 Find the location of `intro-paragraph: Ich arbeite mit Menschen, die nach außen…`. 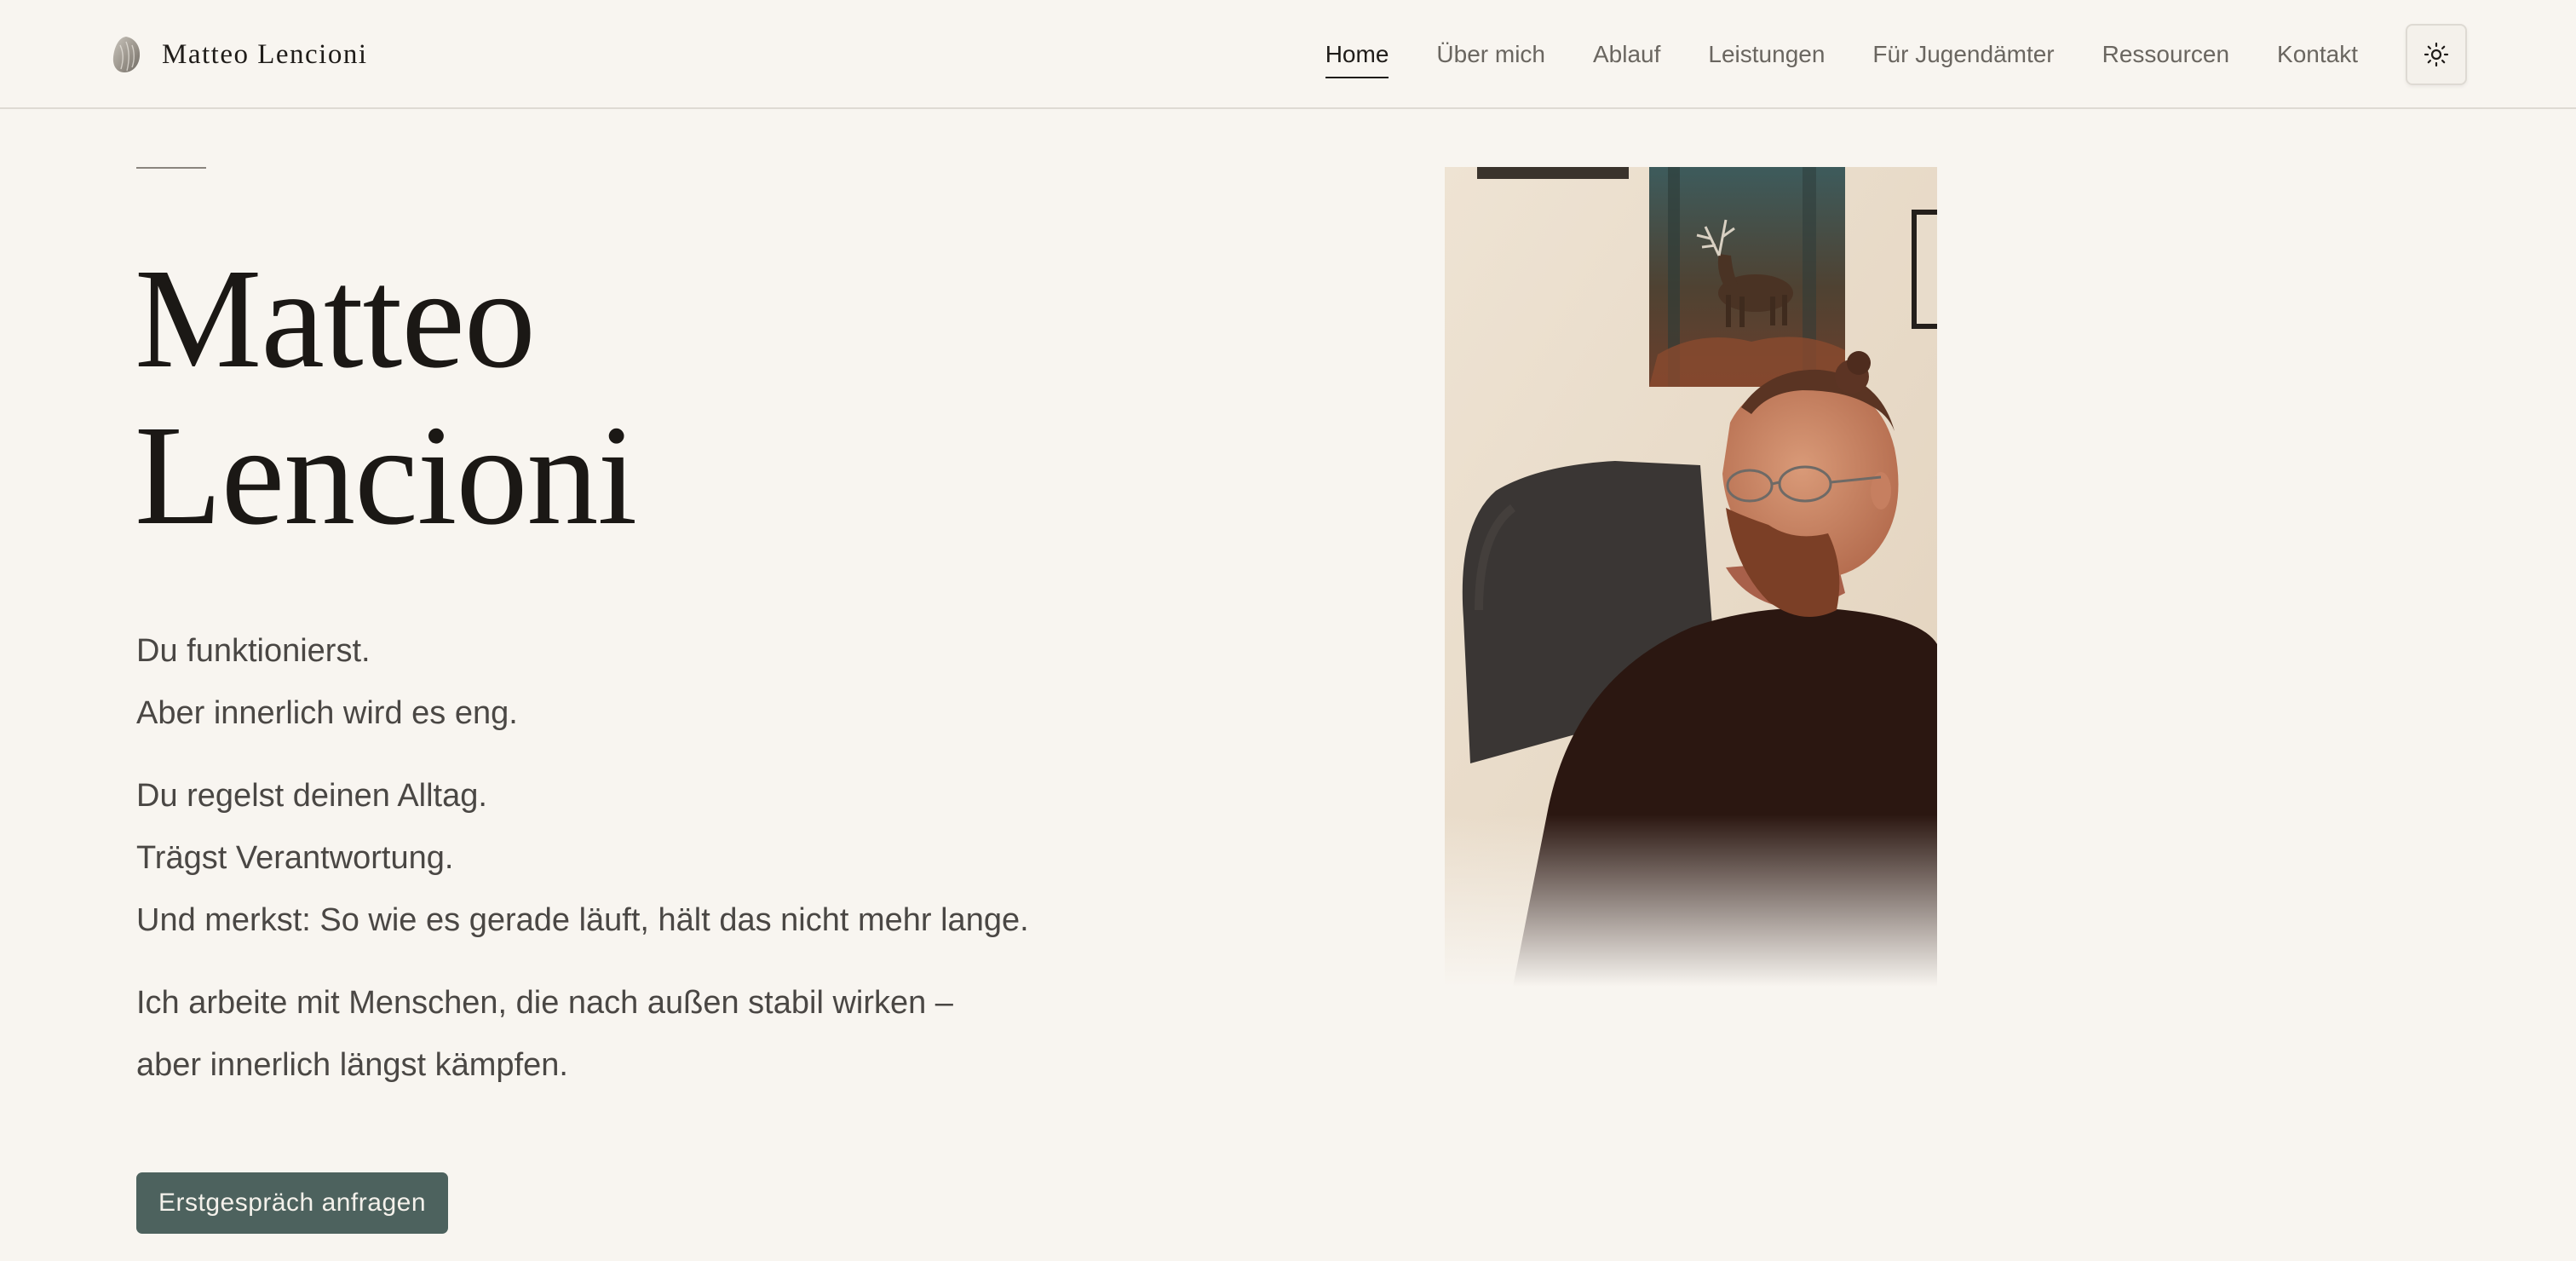

intro-paragraph: Ich arbeite mit Menschen, die nach außen… is located at coordinates (638, 1034).